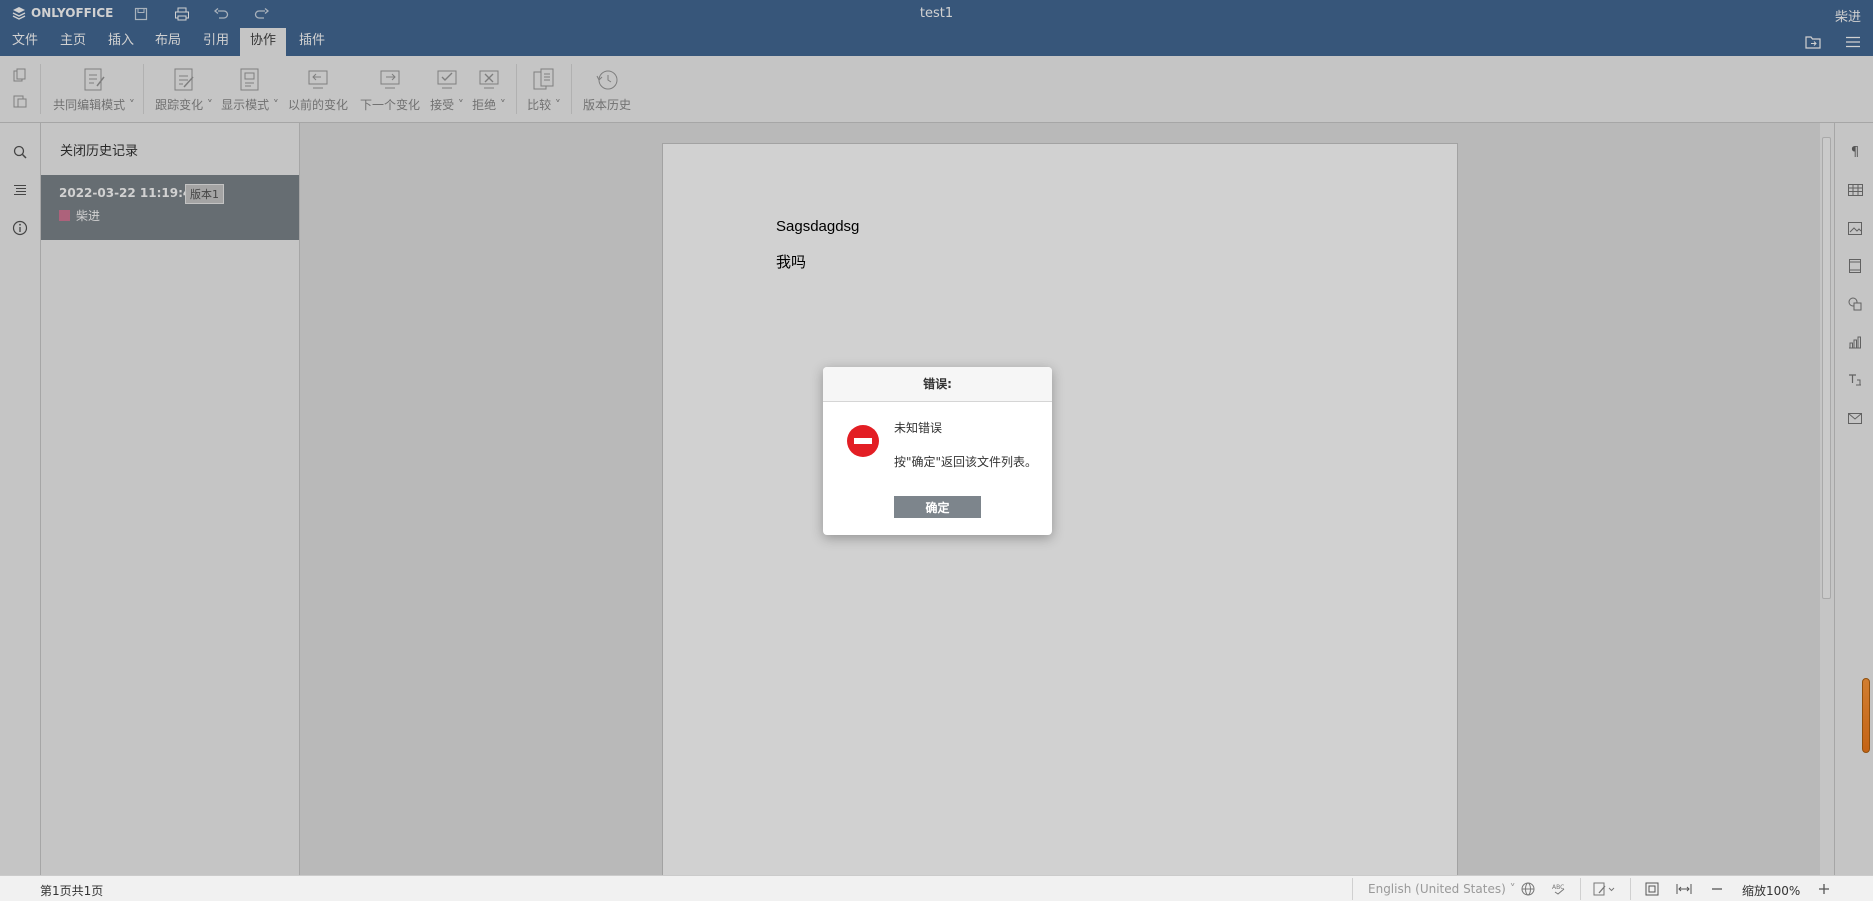 This screenshot has height=901, width=1873. What do you see at coordinates (1824, 889) in the screenshot?
I see `zoom-in-icon` at bounding box center [1824, 889].